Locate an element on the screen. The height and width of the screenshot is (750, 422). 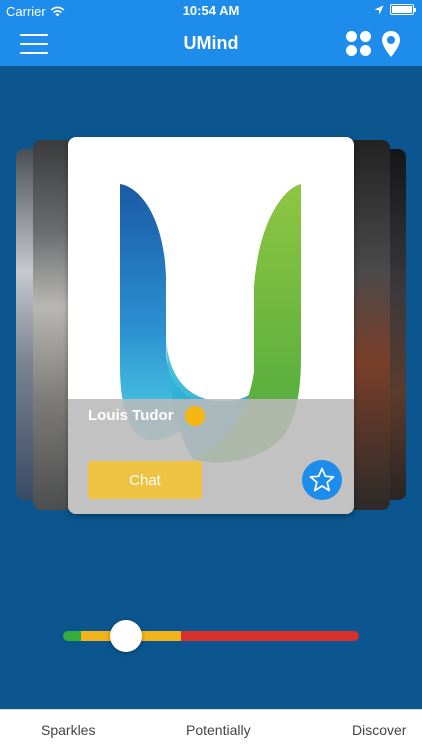
status-time: 10:54 AM is located at coordinates (211, 10).